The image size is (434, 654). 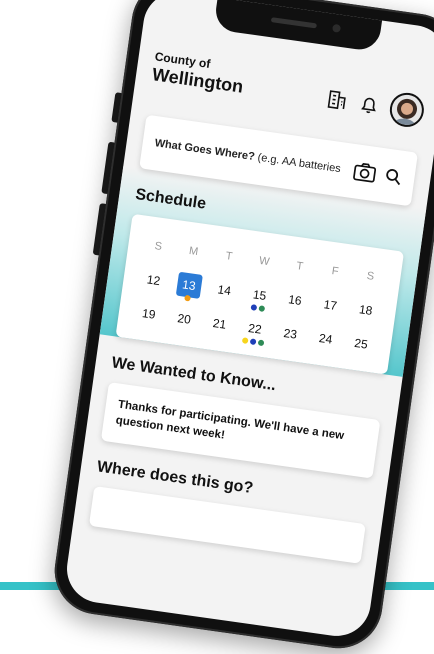 I want to click on calendar-day-number: 14, so click(x=224, y=290).